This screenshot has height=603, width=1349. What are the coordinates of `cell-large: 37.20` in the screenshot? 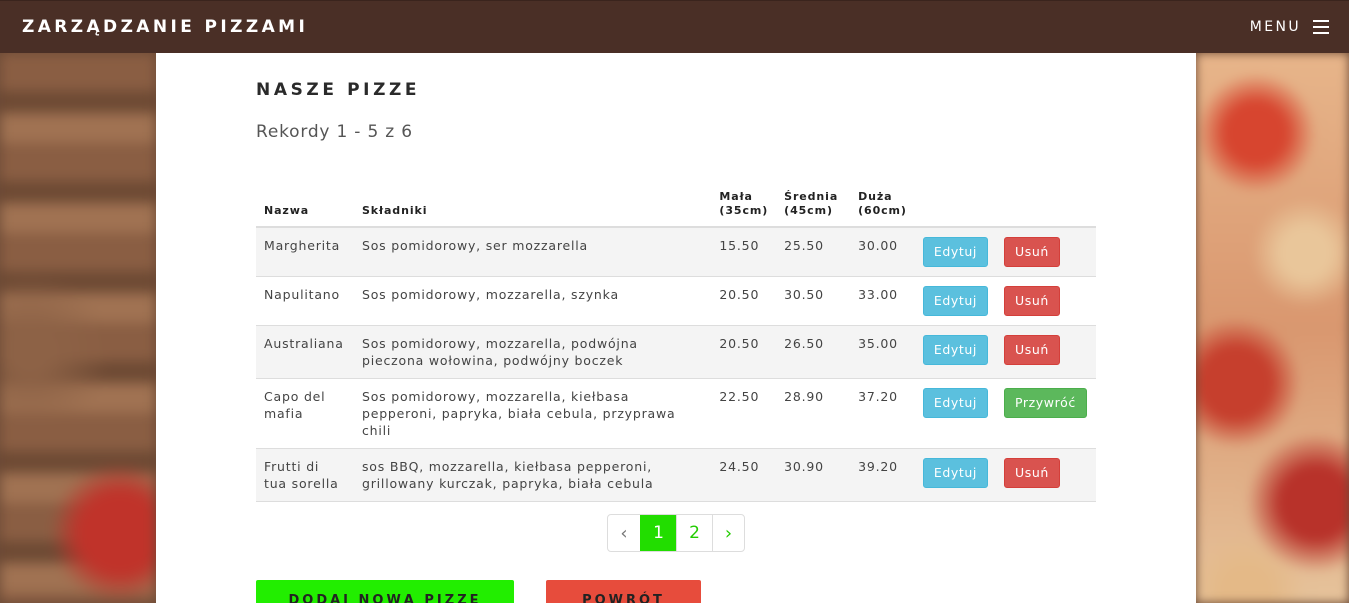 It's located at (882, 413).